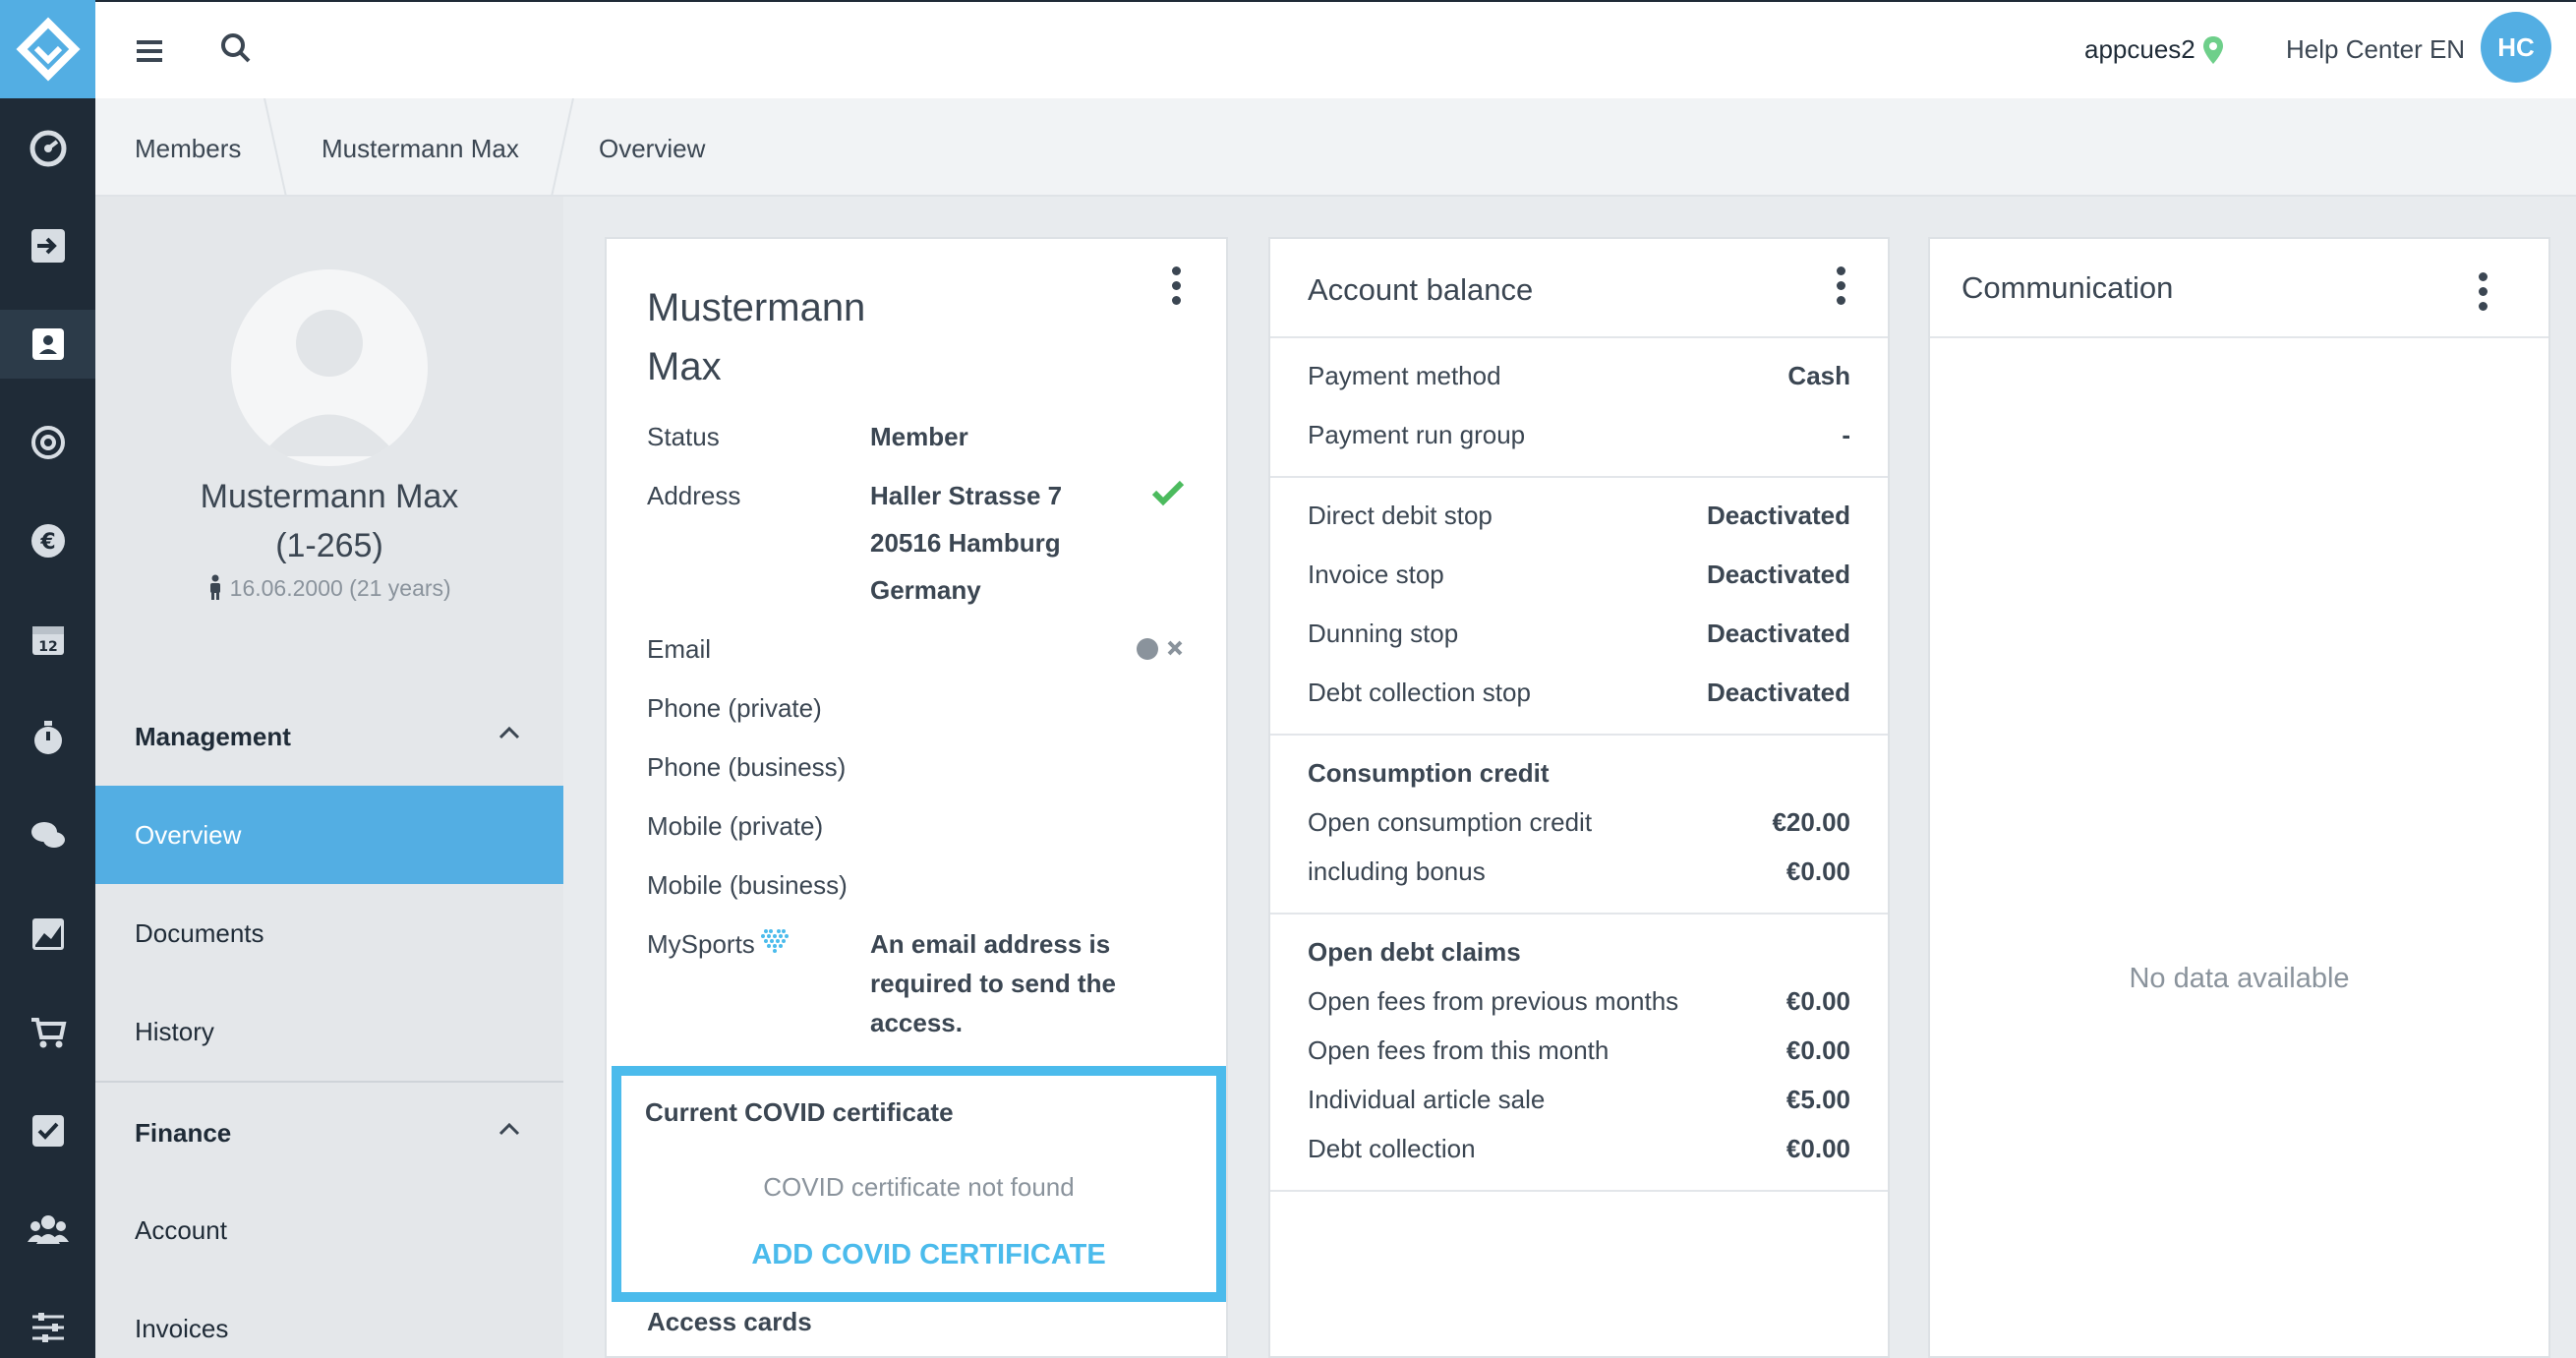  Describe the element at coordinates (329, 1318) in the screenshot. I see `sidebar-item-invoices: Invoices` at that location.